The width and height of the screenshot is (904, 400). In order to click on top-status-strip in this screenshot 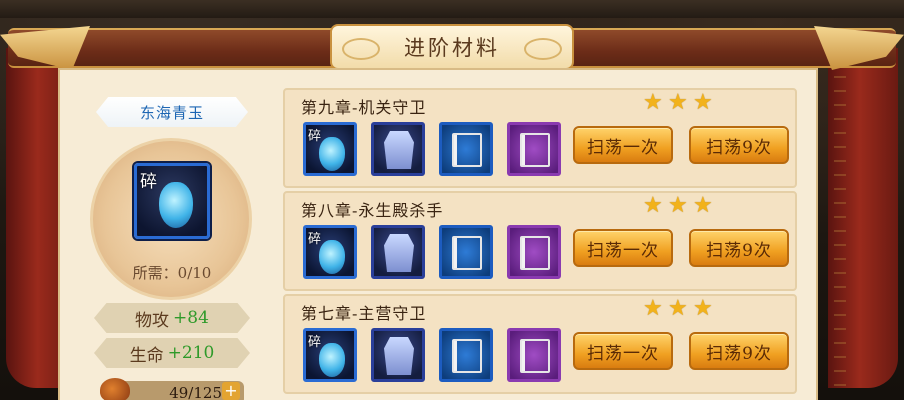, I will do `click(452, 9)`.